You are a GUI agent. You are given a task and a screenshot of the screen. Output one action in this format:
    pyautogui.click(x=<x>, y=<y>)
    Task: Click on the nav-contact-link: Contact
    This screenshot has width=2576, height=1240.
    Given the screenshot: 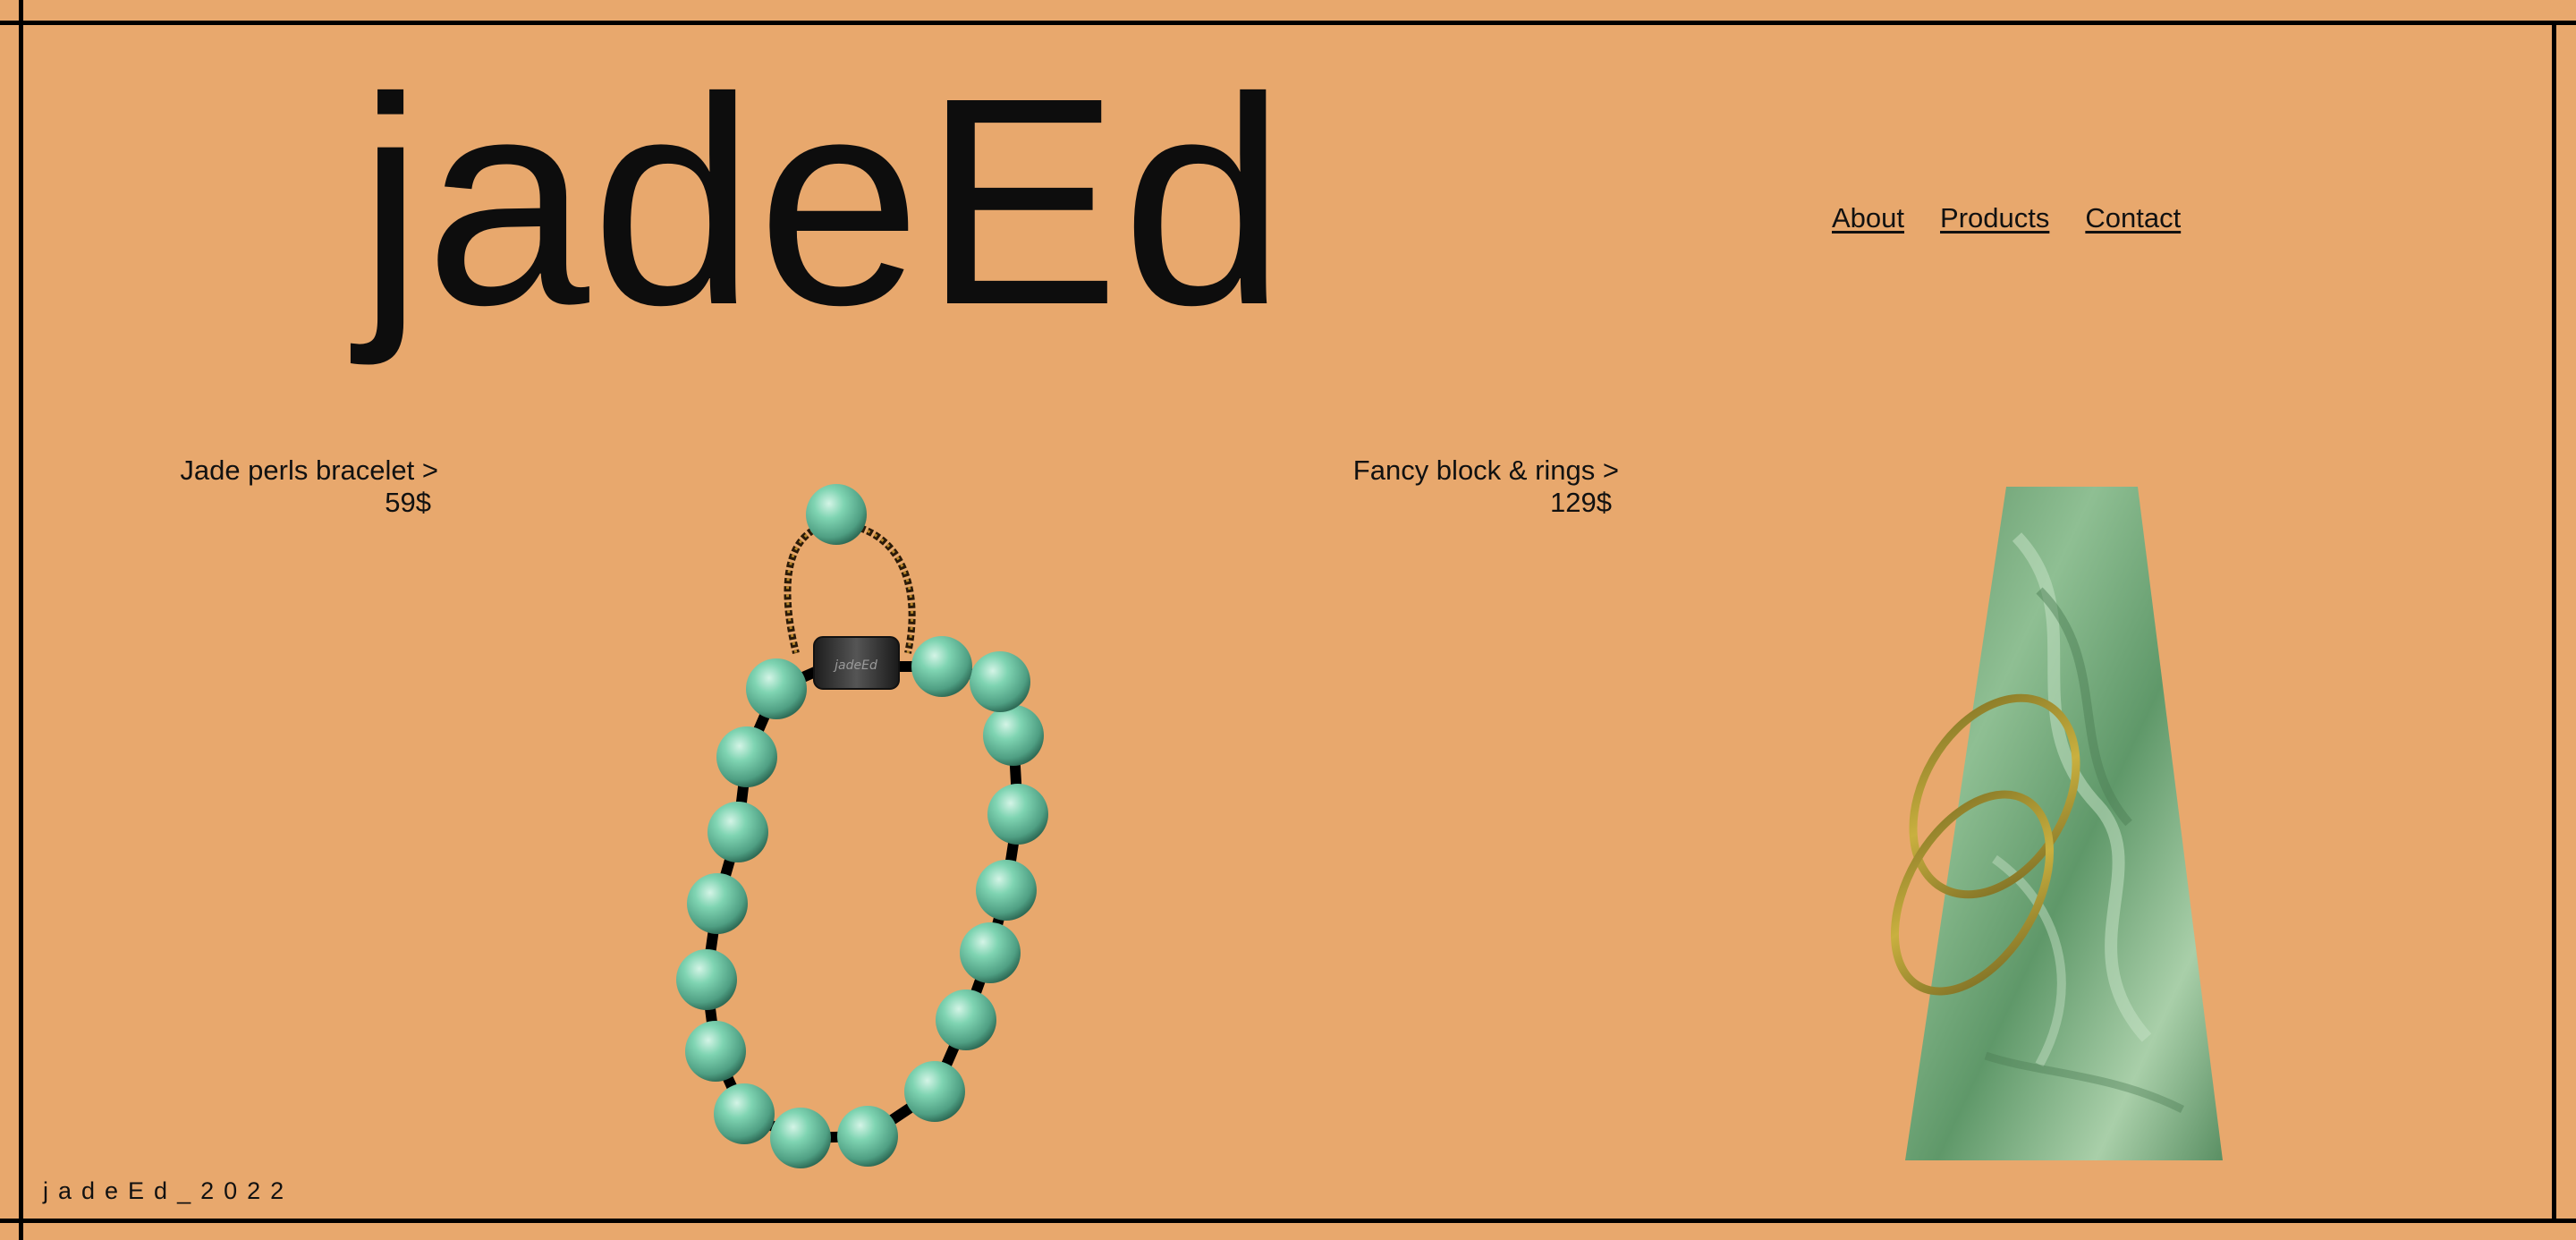 What is the action you would take?
    pyautogui.click(x=2133, y=218)
    